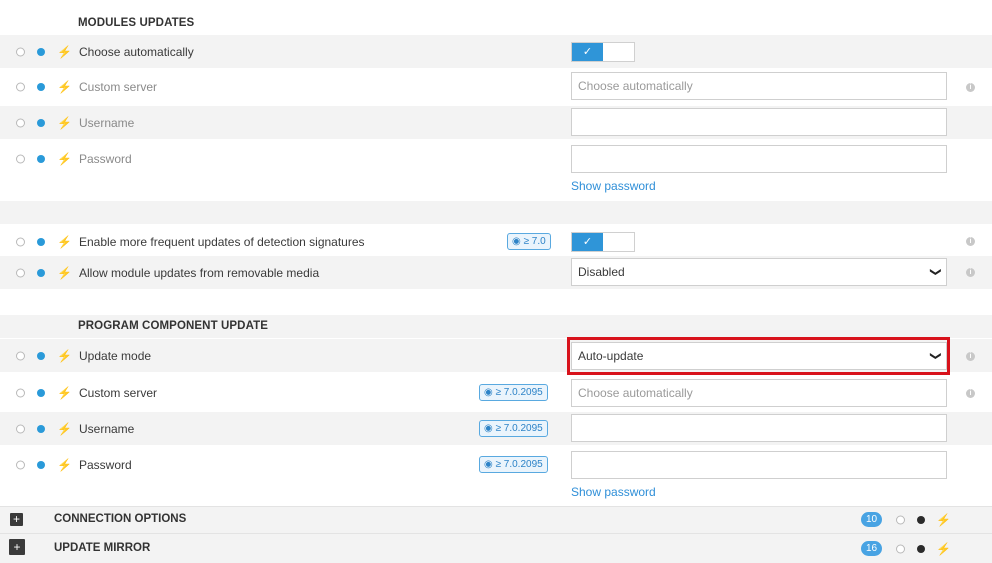  What do you see at coordinates (496, 519) in the screenshot?
I see `connection-options-section: + CONNECTION OPTIONS 10 ⚡` at bounding box center [496, 519].